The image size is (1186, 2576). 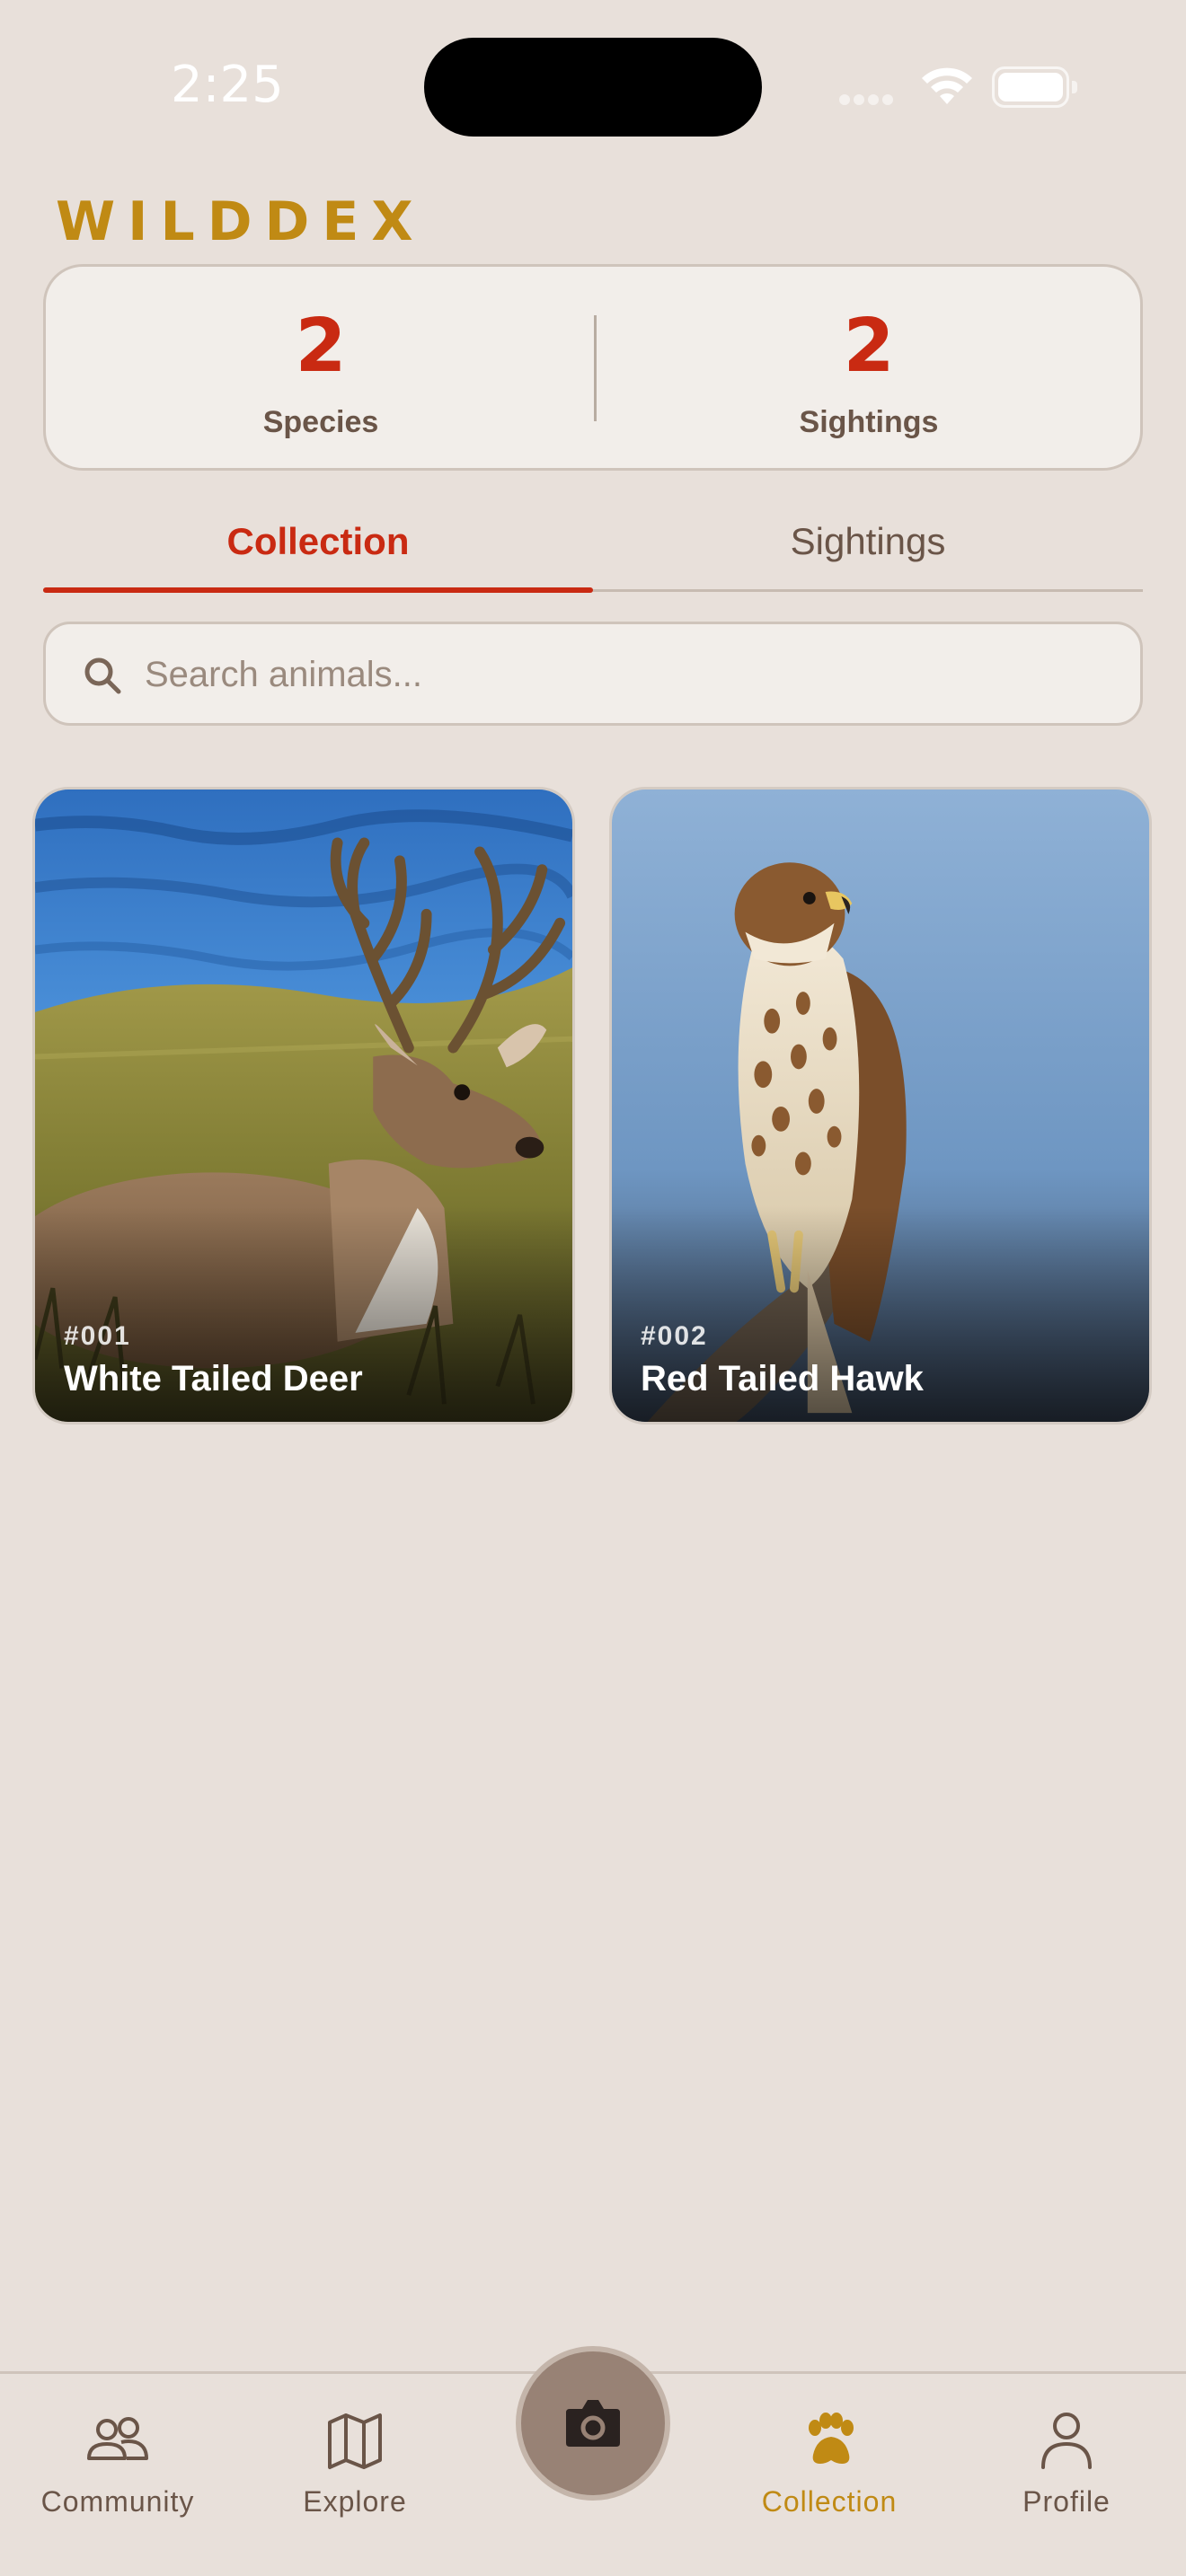 What do you see at coordinates (118, 2463) in the screenshot?
I see `nav-community: Community` at bounding box center [118, 2463].